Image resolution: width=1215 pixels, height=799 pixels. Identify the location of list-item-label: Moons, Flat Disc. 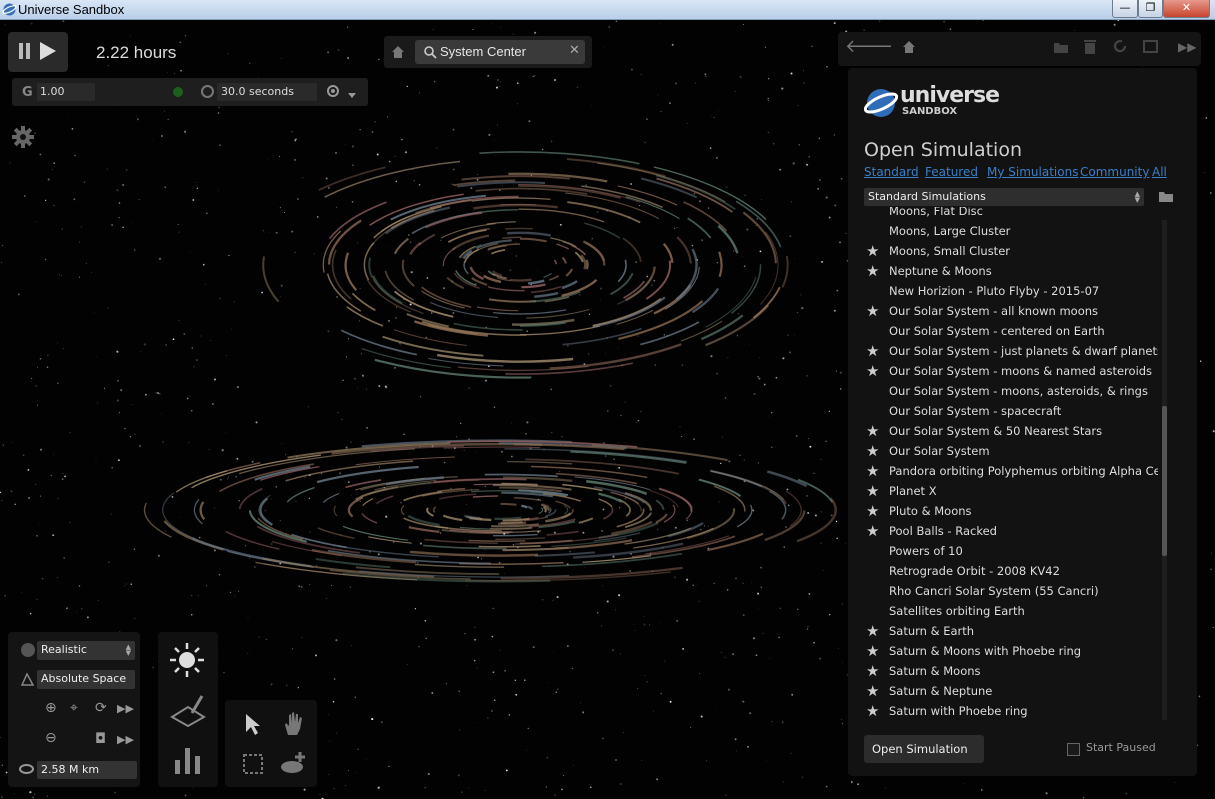
(936, 212).